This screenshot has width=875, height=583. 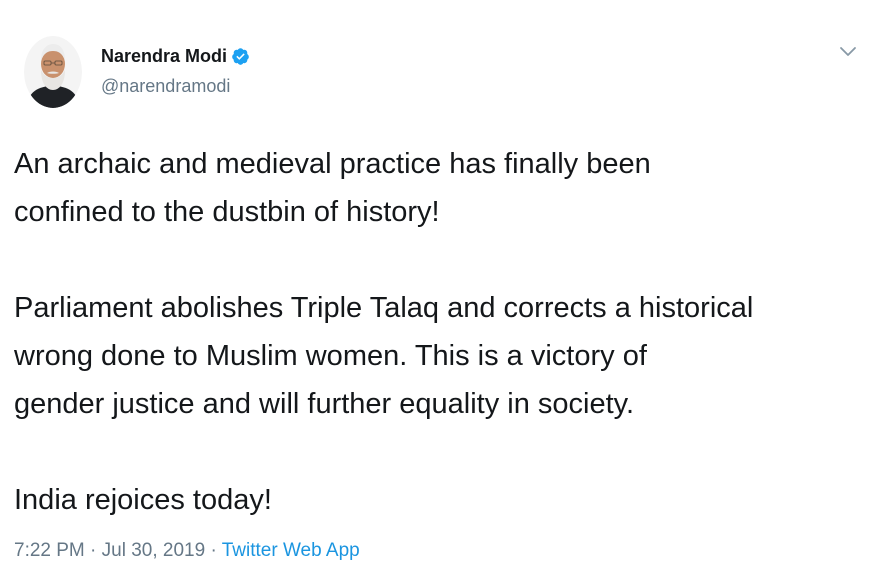 What do you see at coordinates (165, 86) in the screenshot?
I see `user-handle: @narendramodi` at bounding box center [165, 86].